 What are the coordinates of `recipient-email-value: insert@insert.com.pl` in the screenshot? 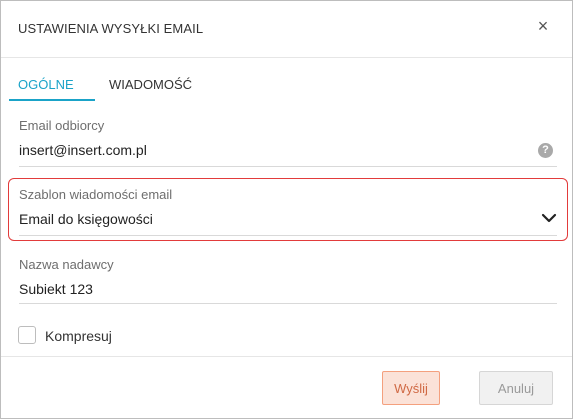 It's located at (288, 150).